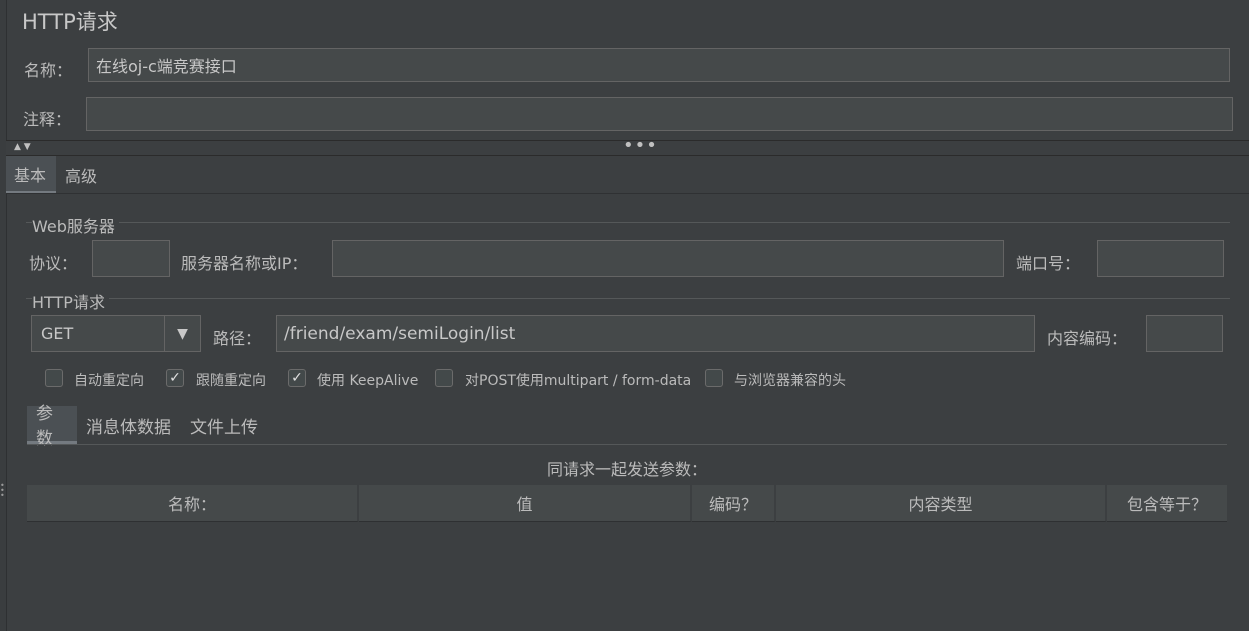 This screenshot has width=1249, height=631. Describe the element at coordinates (628, 222) in the screenshot. I see `web-server-group-border` at that location.